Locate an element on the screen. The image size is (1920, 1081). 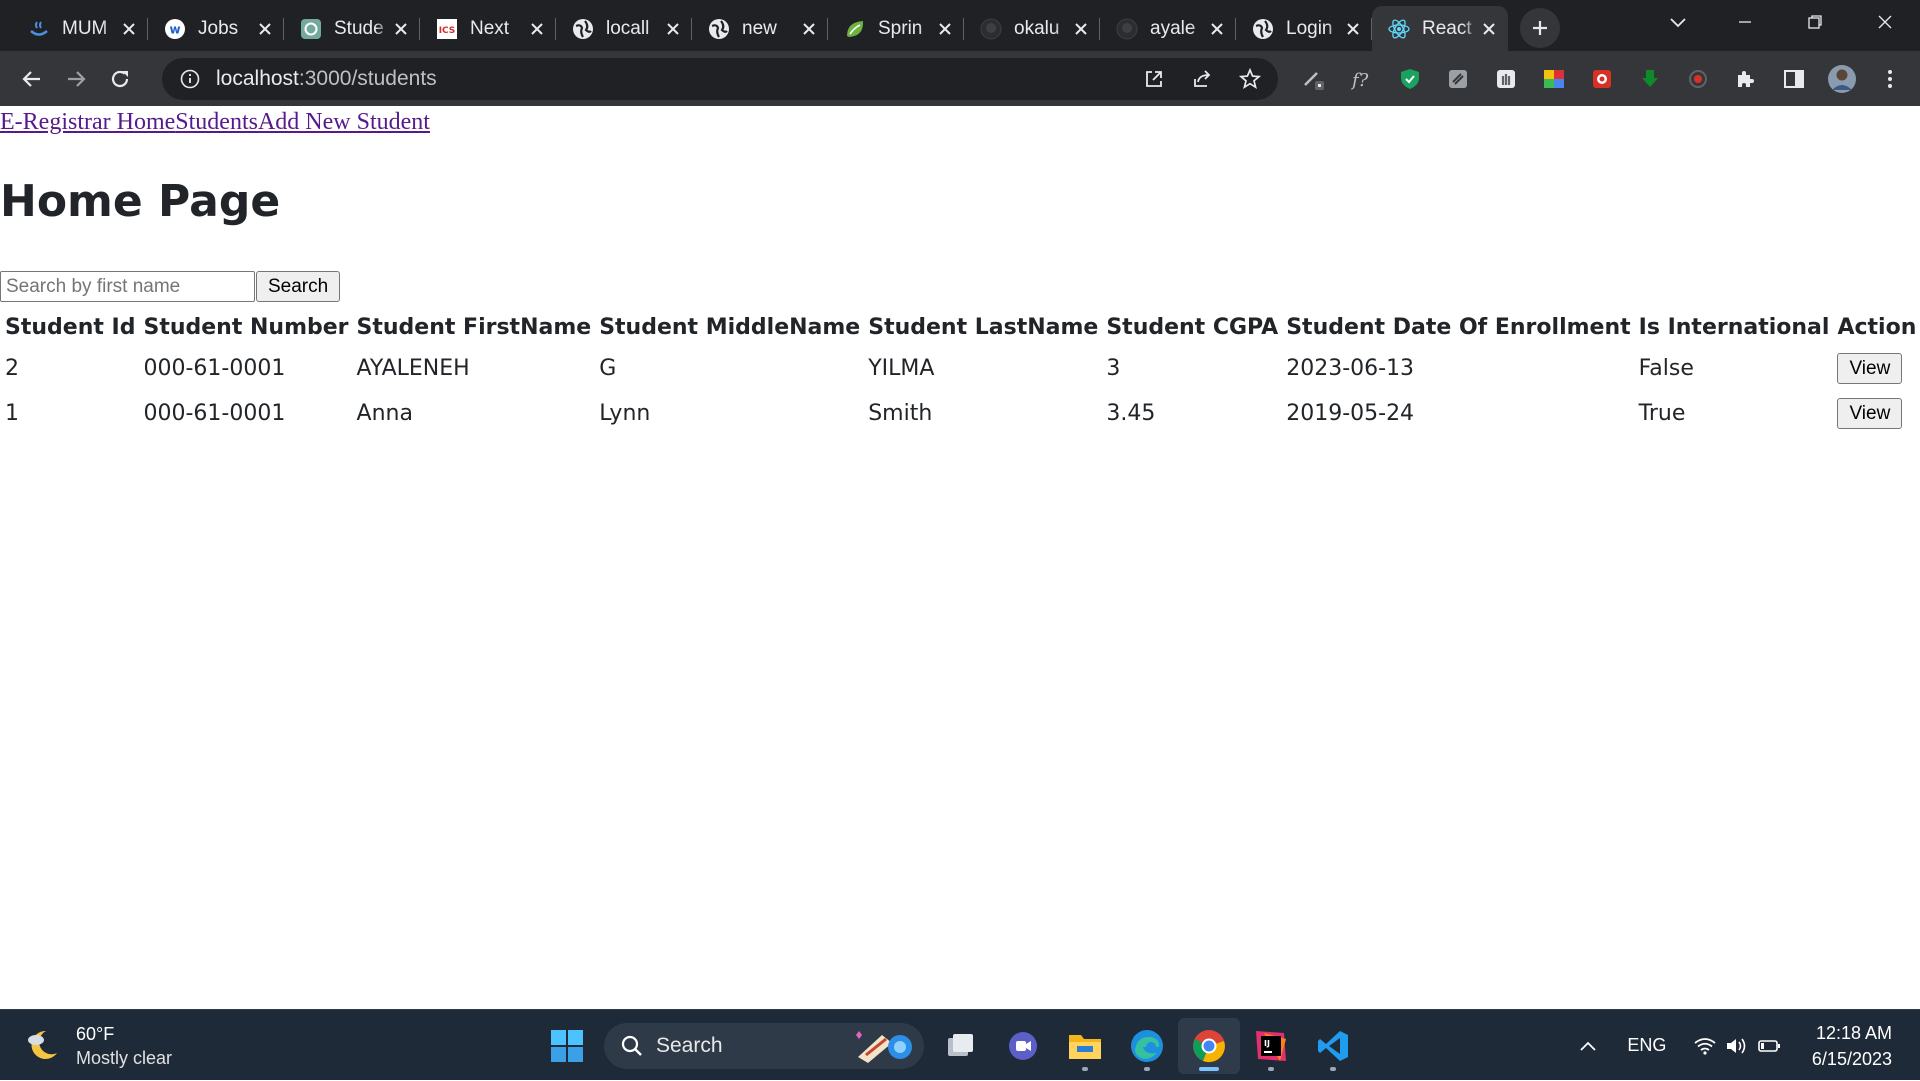
extension-red is located at coordinates (1602, 79).